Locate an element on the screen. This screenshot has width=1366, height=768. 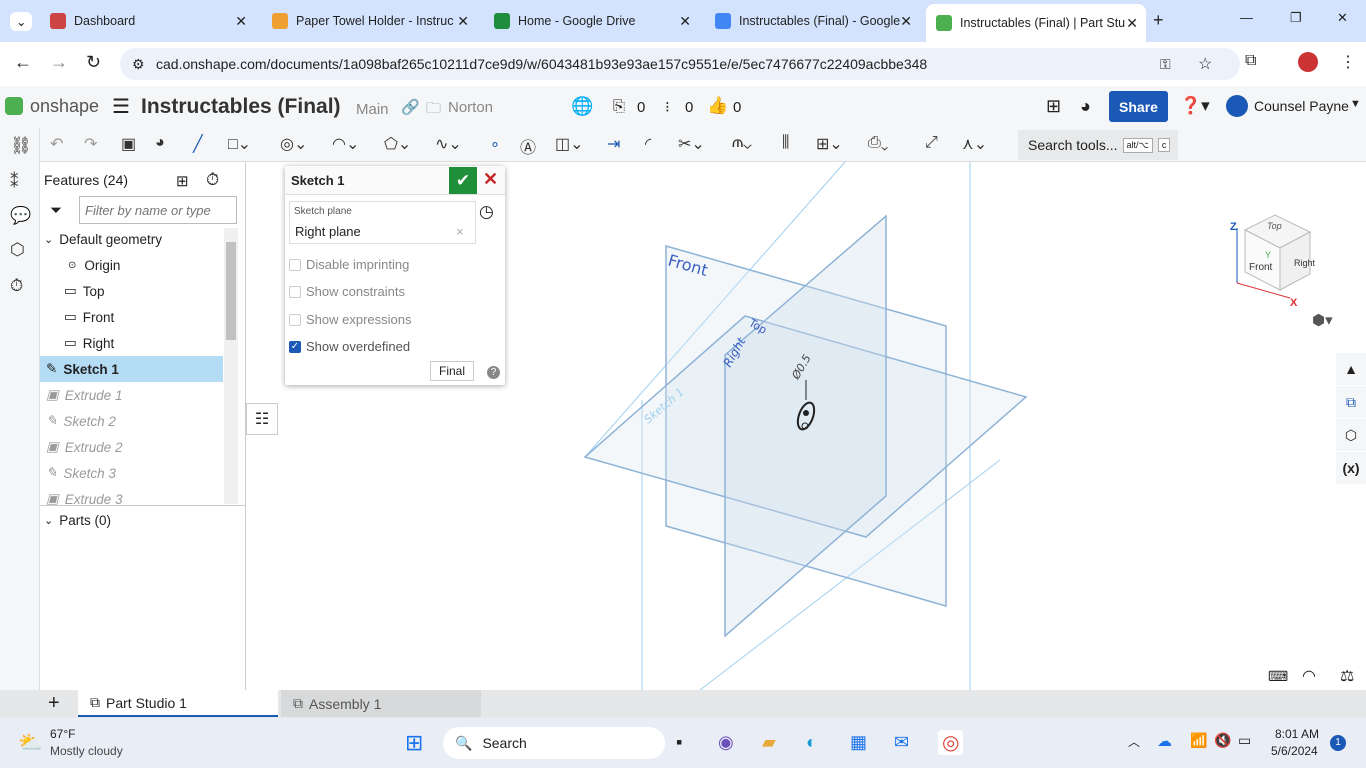
dialog-title: Sketch 1 is located at coordinates (317, 180).